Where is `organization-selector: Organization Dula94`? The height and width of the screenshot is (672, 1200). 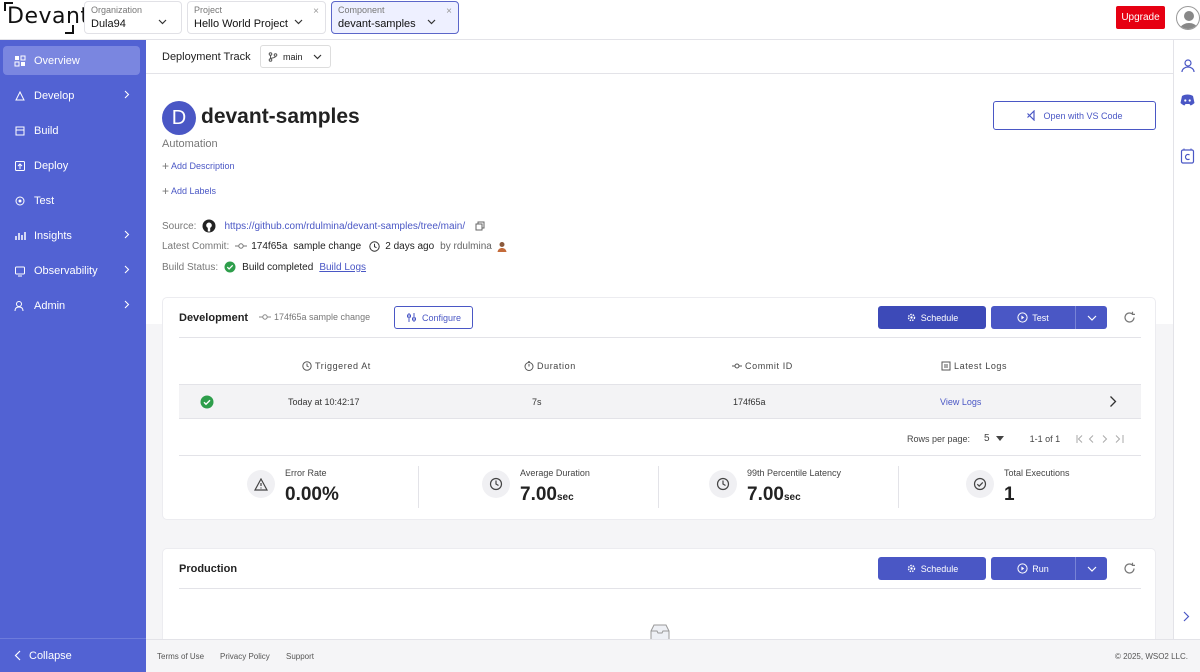 organization-selector: Organization Dula94 is located at coordinates (133, 17).